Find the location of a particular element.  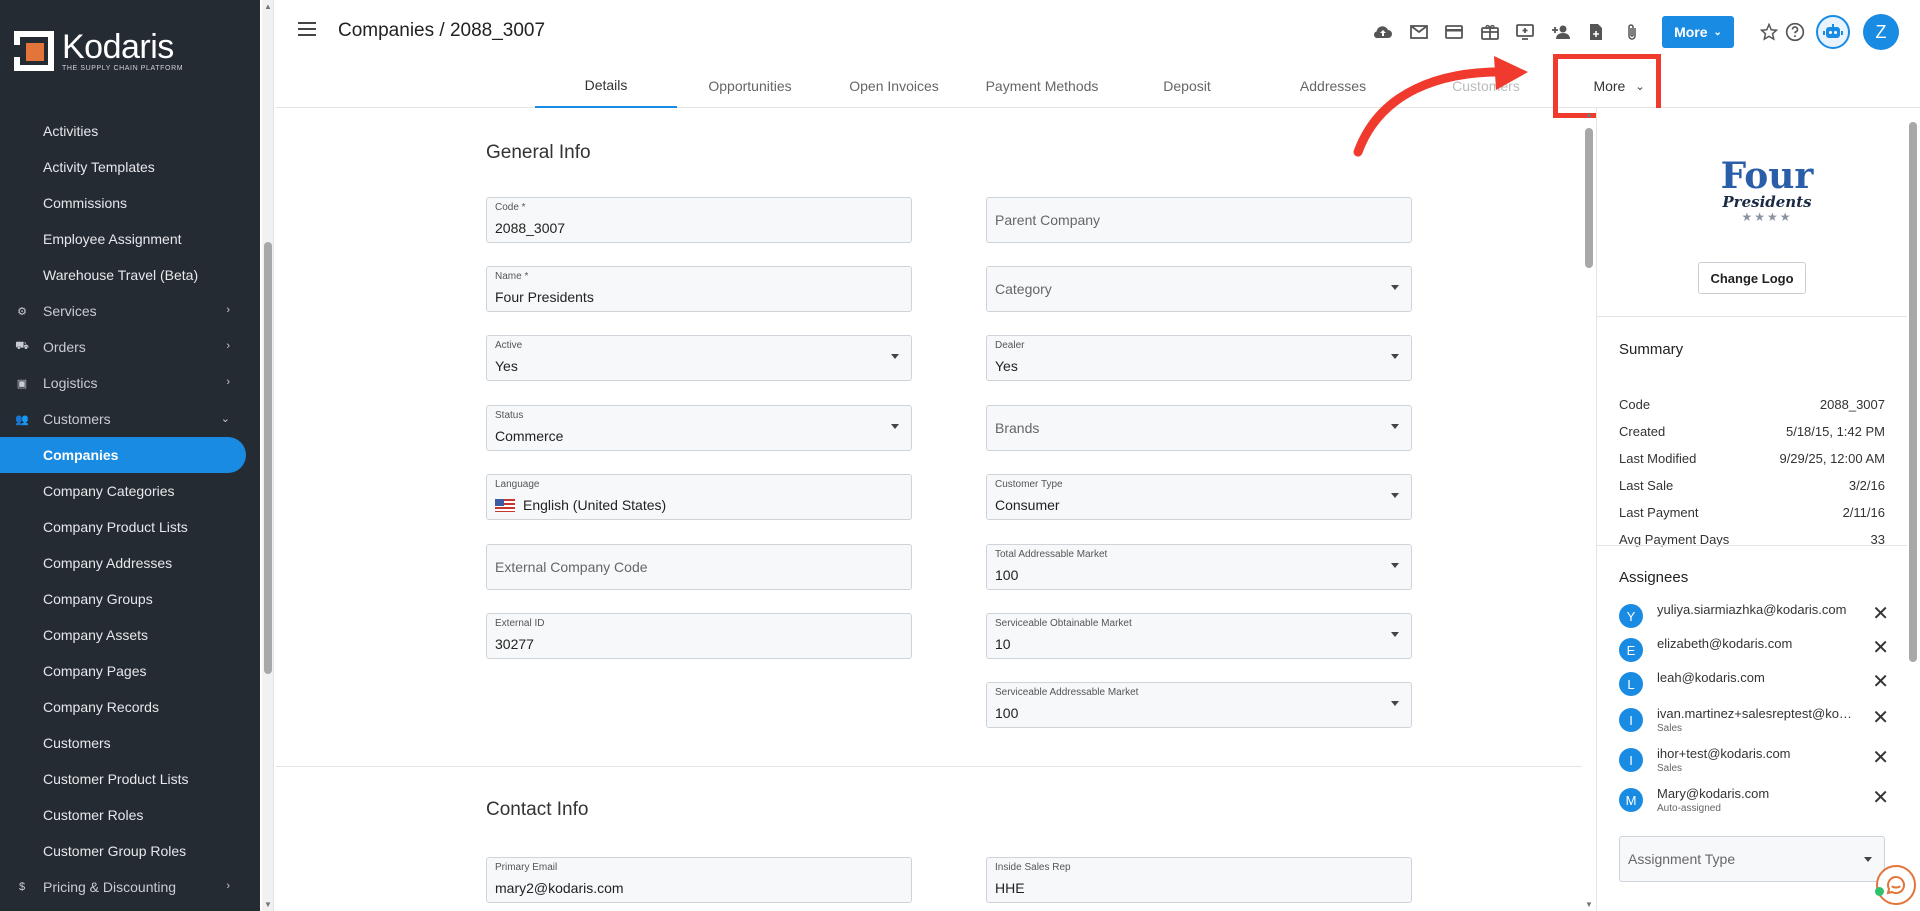

som-select: Serviceable Obtainable Market 10 is located at coordinates (1199, 636).